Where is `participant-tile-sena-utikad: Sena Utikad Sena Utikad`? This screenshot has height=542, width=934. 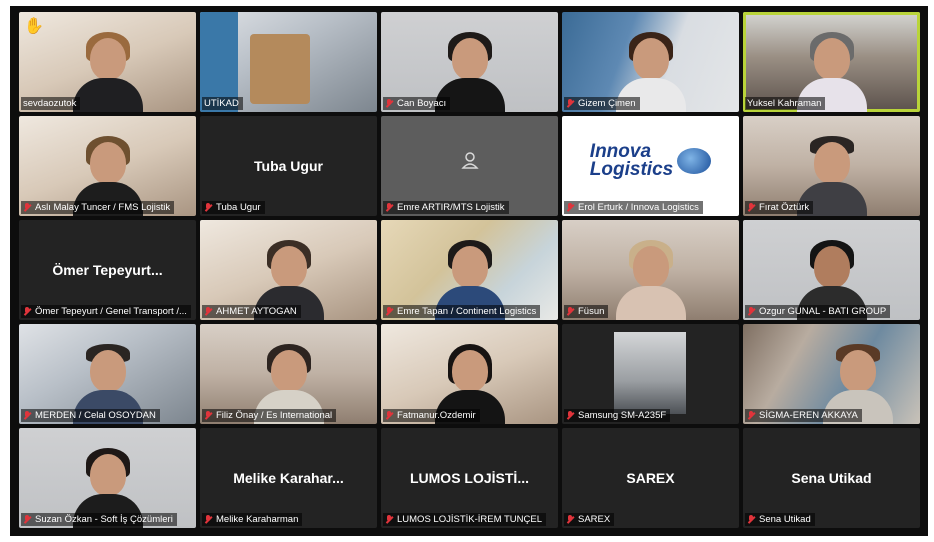
participant-tile-sena-utikad: Sena Utikad Sena Utikad is located at coordinates (831, 478).